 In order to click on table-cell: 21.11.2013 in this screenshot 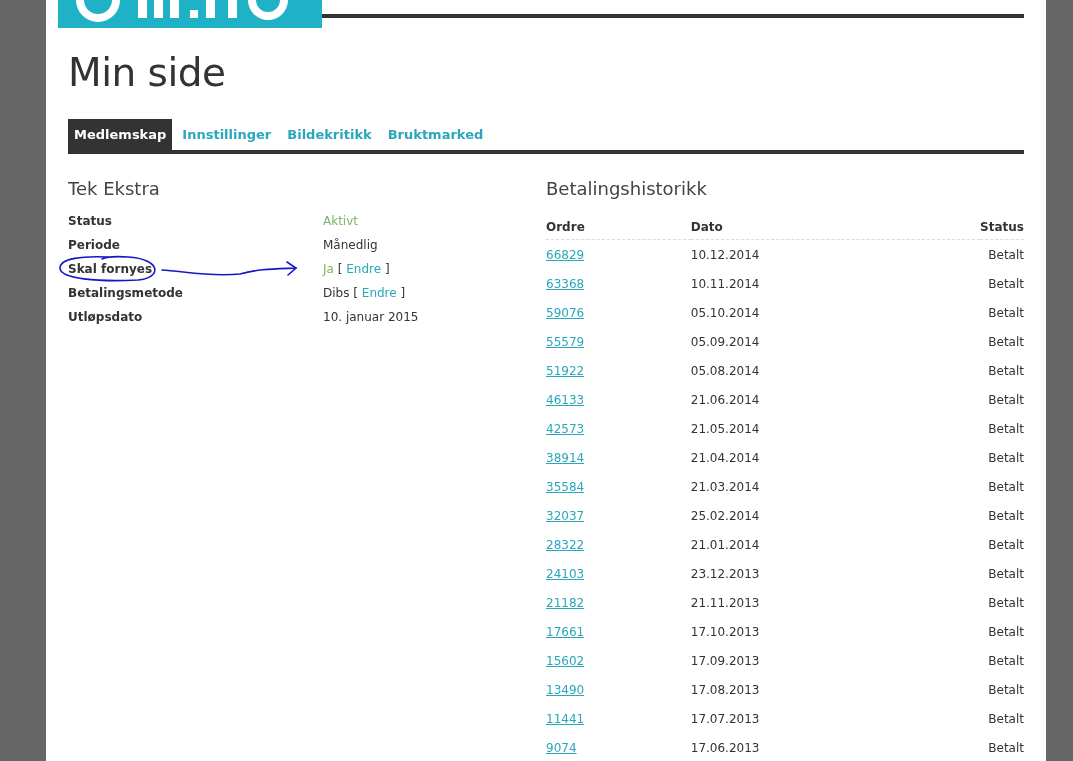, I will do `click(725, 602)`.